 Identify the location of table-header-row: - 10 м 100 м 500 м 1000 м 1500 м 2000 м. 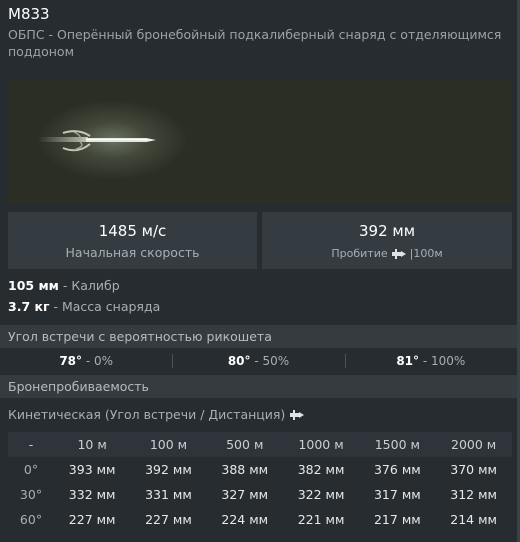
(260, 444).